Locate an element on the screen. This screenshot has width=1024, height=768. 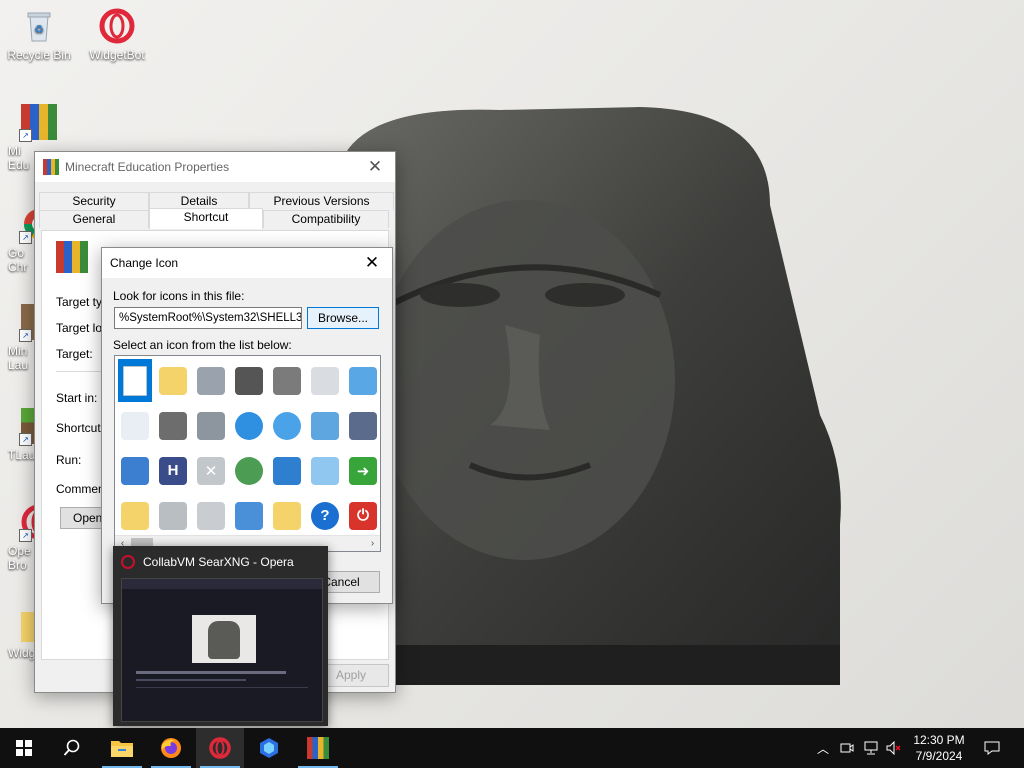
minecraft-education-icon is located at coordinates (72, 257).